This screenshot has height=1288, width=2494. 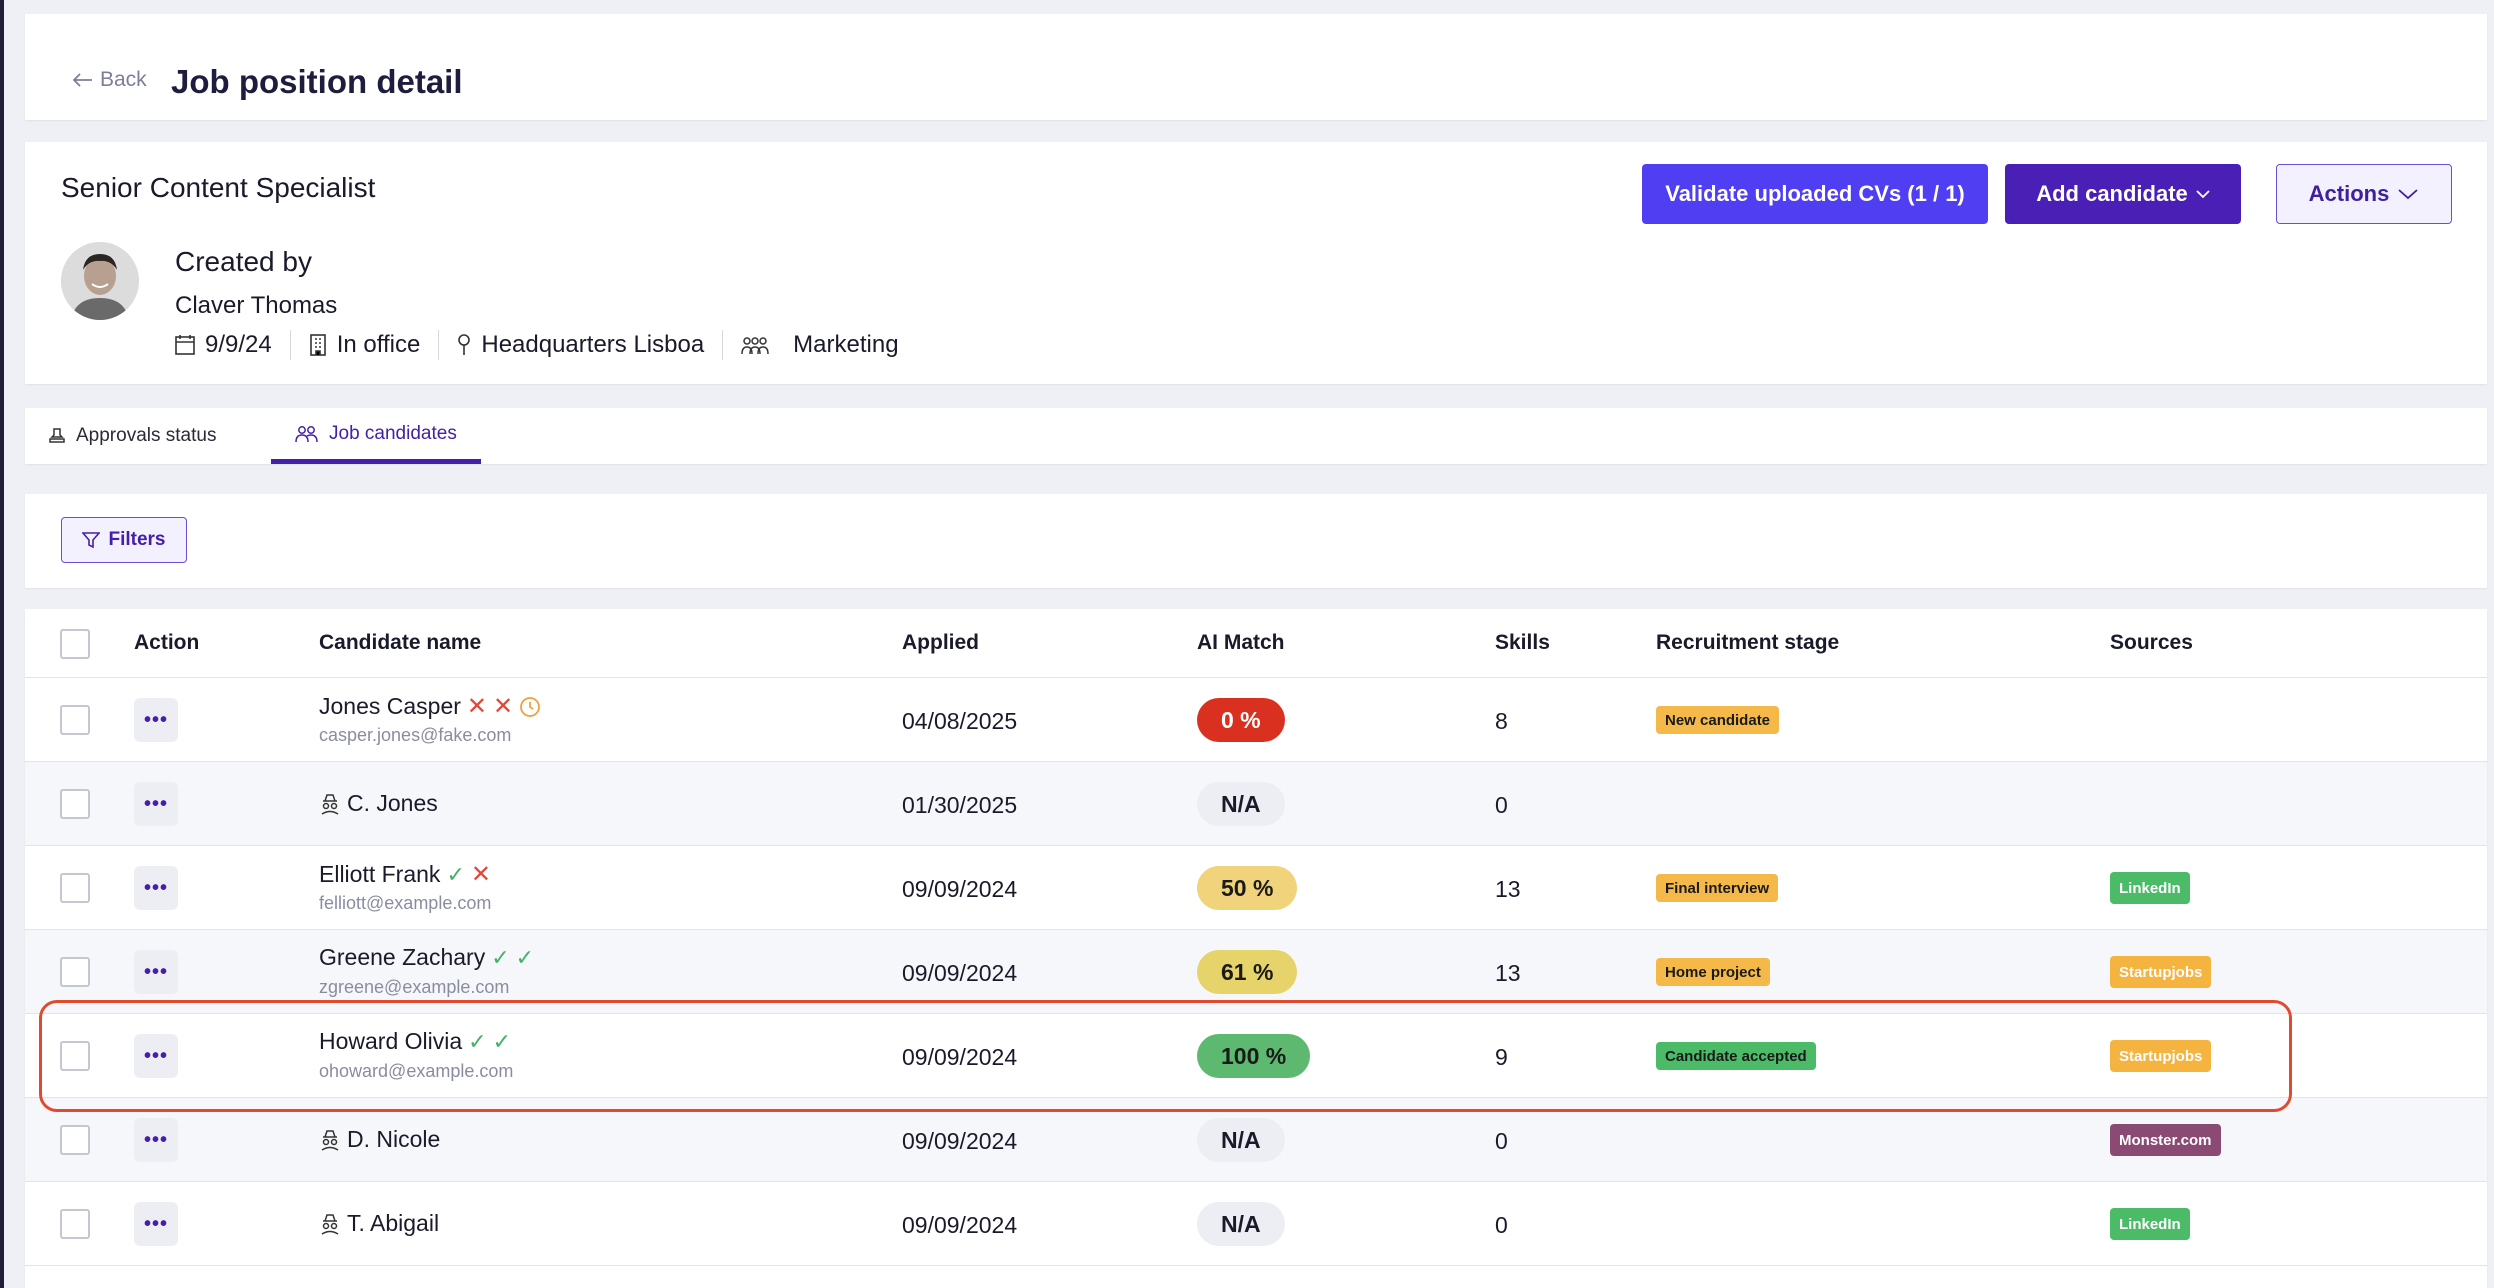 What do you see at coordinates (2165, 1140) in the screenshot?
I see `source-badge: Monster.com` at bounding box center [2165, 1140].